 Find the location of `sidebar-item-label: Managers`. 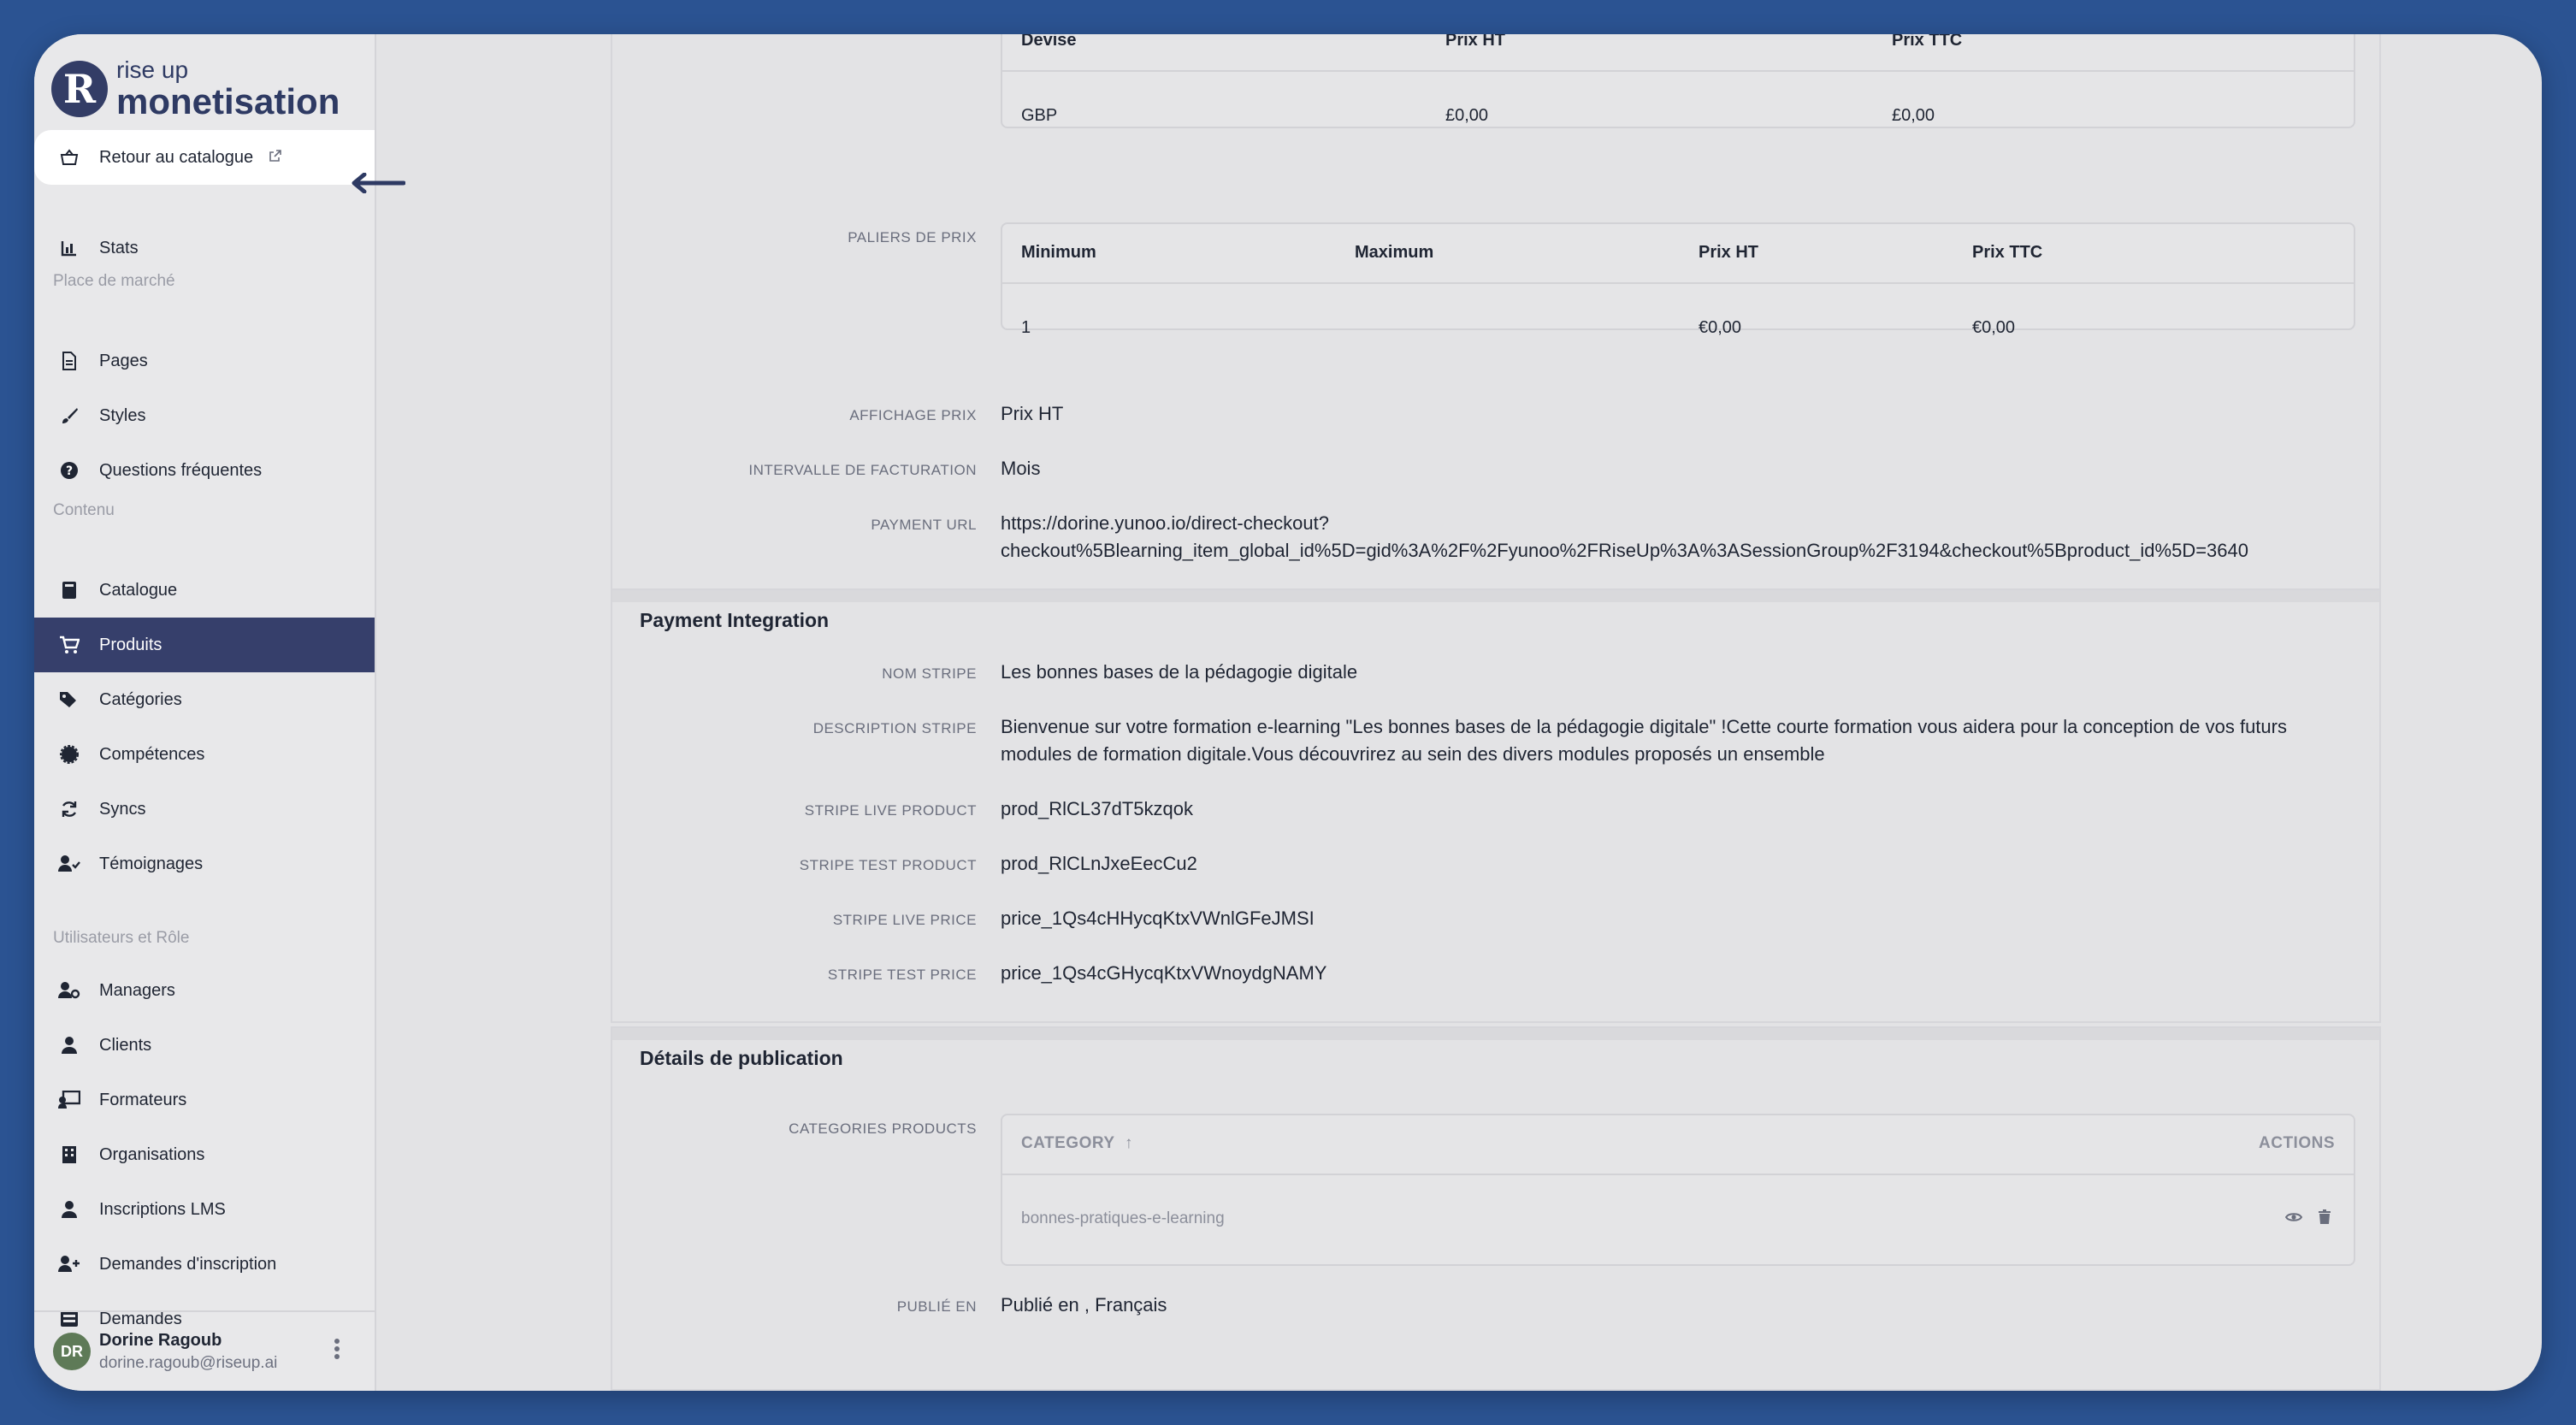

sidebar-item-label: Managers is located at coordinates (137, 990).